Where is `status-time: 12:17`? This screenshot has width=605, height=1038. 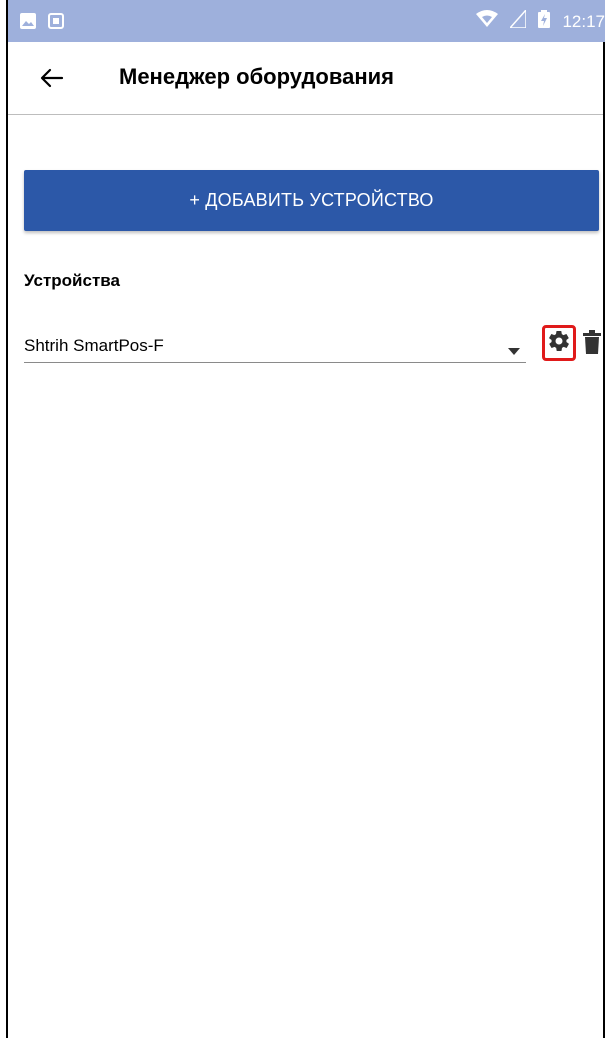
status-time: 12:17 is located at coordinates (583, 21).